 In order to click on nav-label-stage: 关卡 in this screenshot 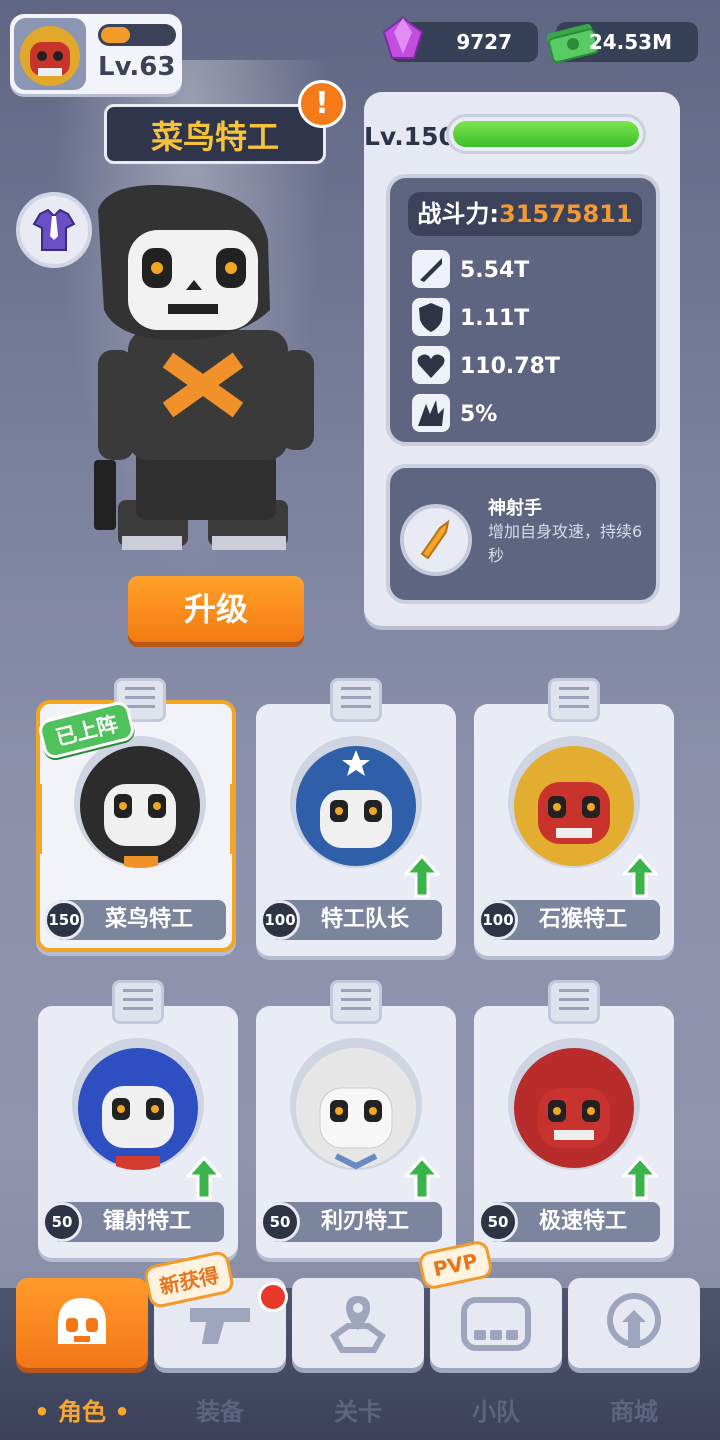, I will do `click(358, 1412)`.